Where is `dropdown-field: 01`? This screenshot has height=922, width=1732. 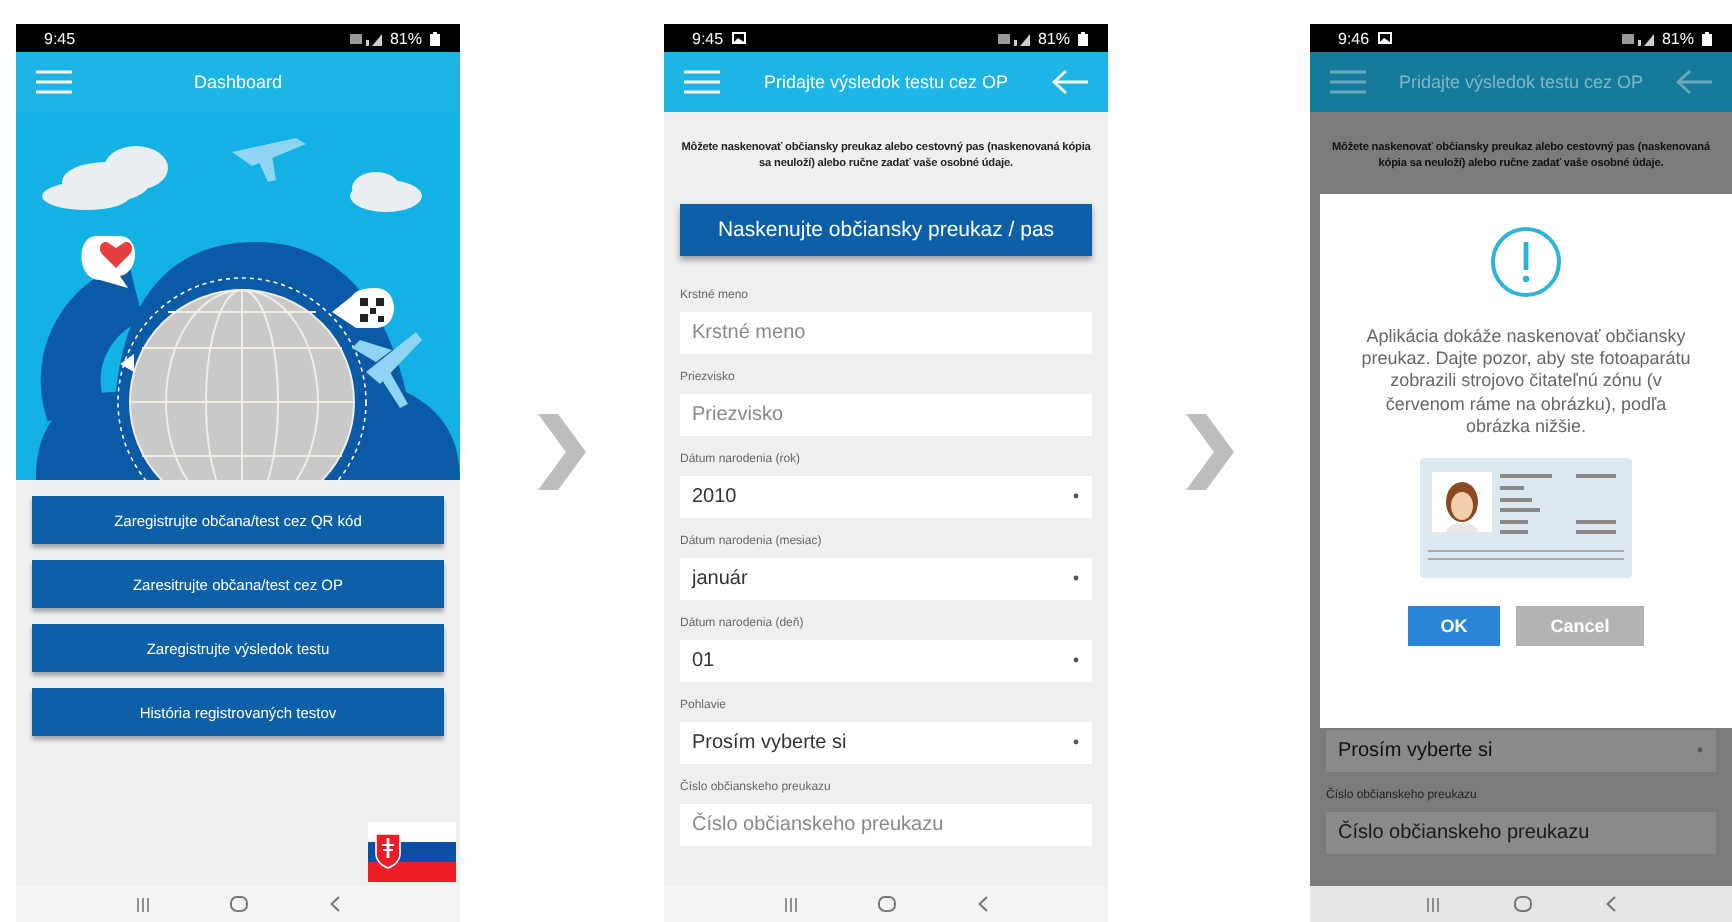
dropdown-field: 01 is located at coordinates (886, 660).